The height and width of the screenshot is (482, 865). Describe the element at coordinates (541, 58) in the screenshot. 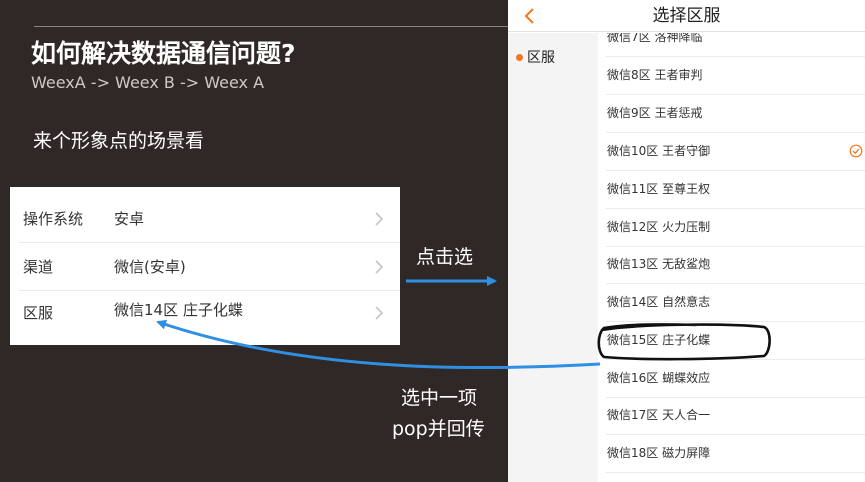

I see `side-item-label: 区服` at that location.